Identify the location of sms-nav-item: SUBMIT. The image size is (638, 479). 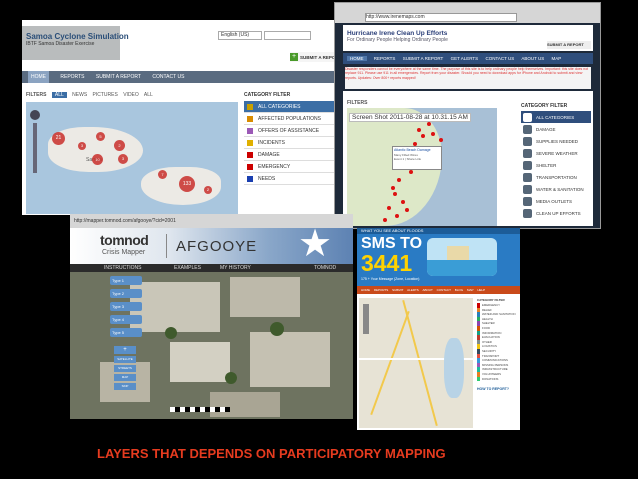
(397, 290).